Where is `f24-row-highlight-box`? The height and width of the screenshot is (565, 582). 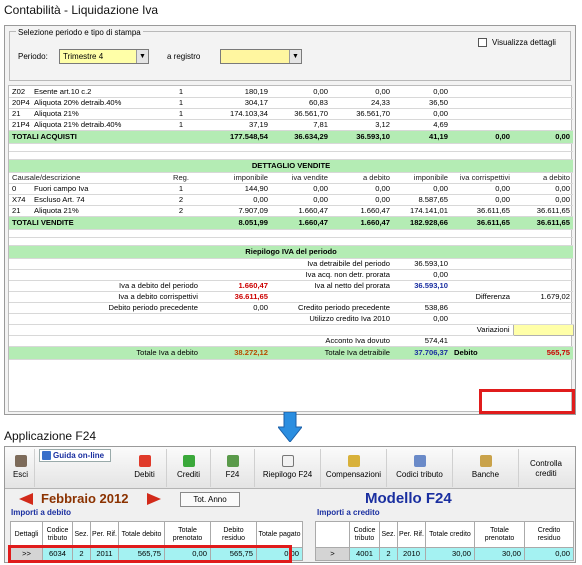 f24-row-highlight-box is located at coordinates (150, 554).